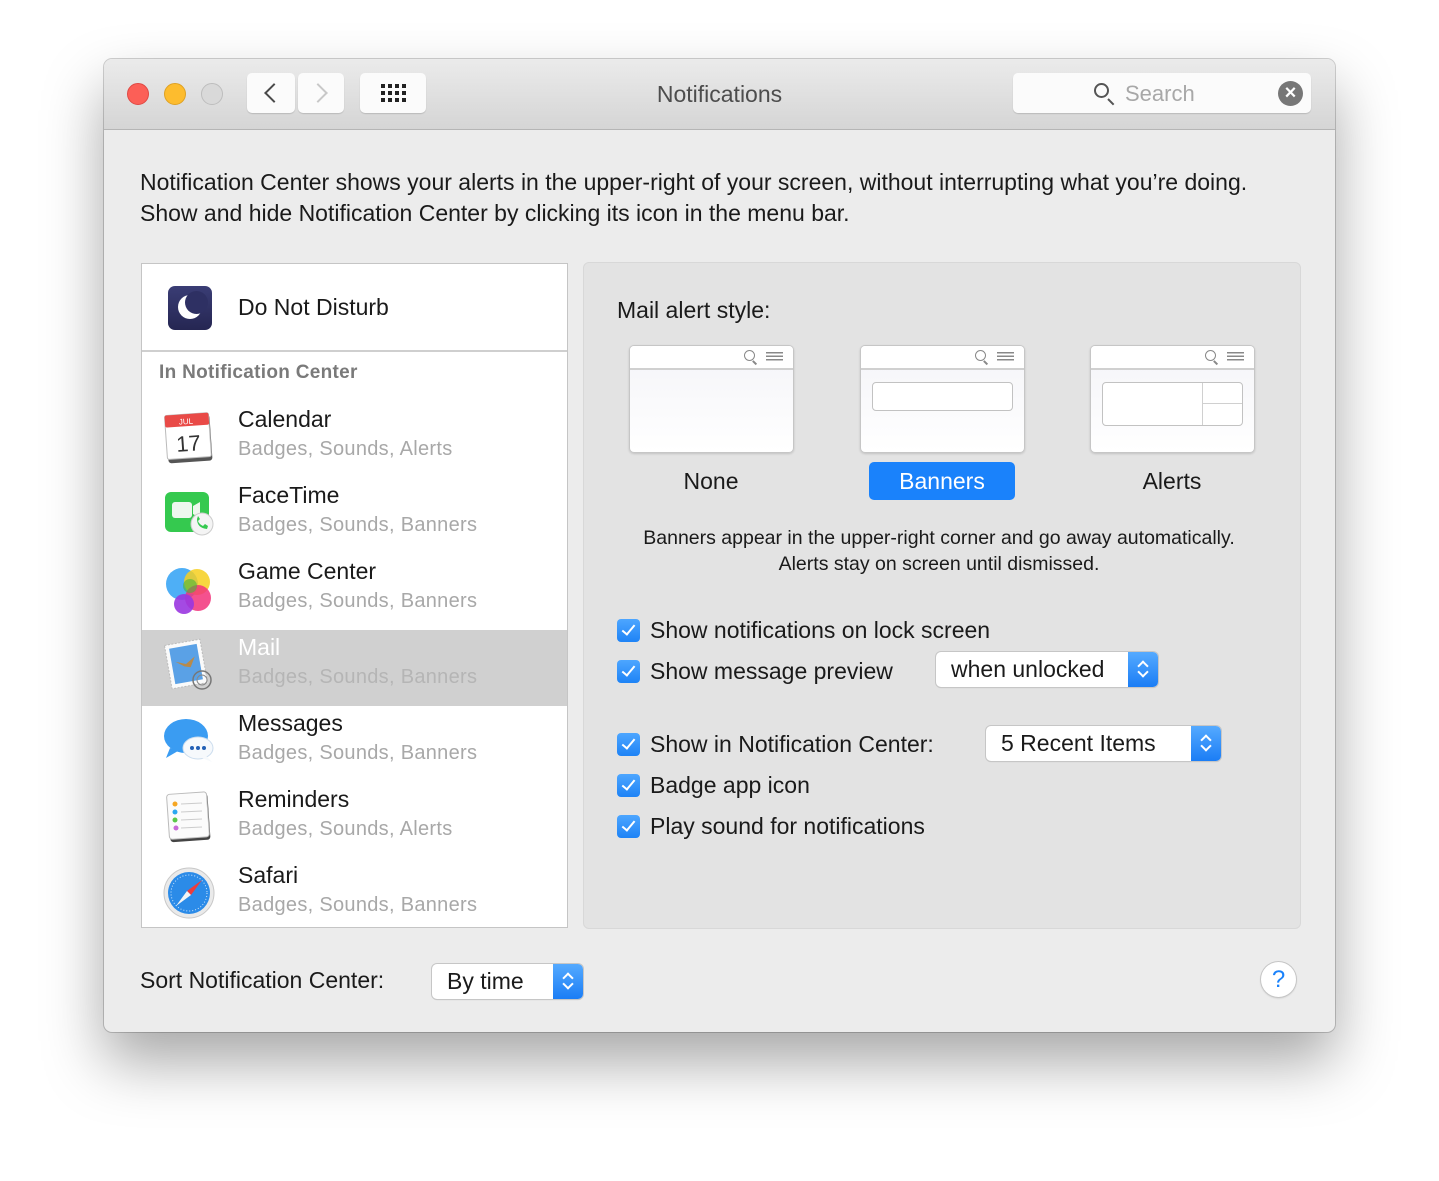  I want to click on message-preview-checkbox, so click(628, 671).